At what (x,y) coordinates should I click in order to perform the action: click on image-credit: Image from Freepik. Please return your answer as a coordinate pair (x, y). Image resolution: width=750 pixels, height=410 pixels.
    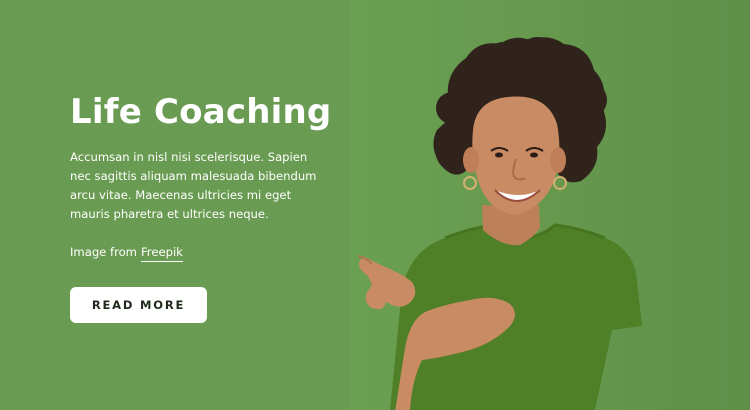
    Looking at the image, I should click on (210, 253).